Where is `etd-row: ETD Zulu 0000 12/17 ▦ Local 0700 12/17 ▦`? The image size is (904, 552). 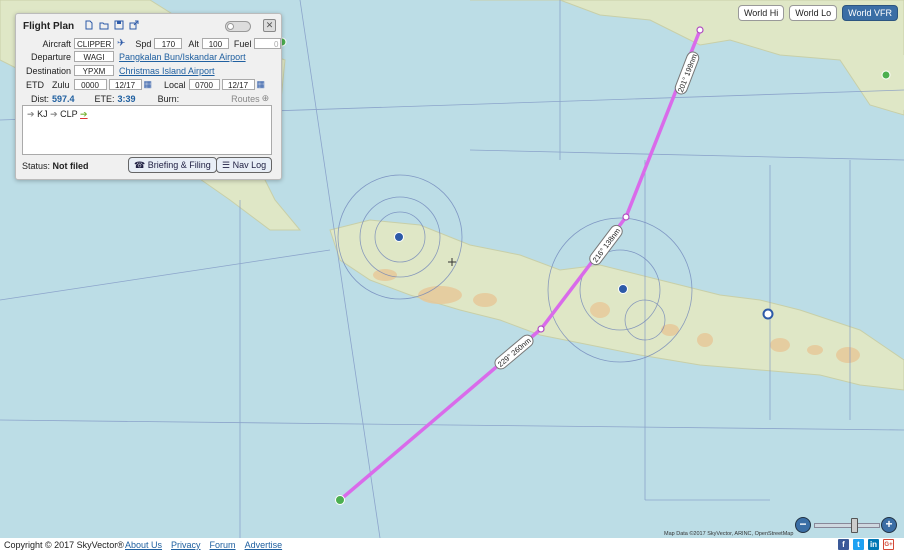
etd-row: ETD Zulu 0000 12/17 ▦ Local 0700 12/17 ▦ is located at coordinates (140, 84).